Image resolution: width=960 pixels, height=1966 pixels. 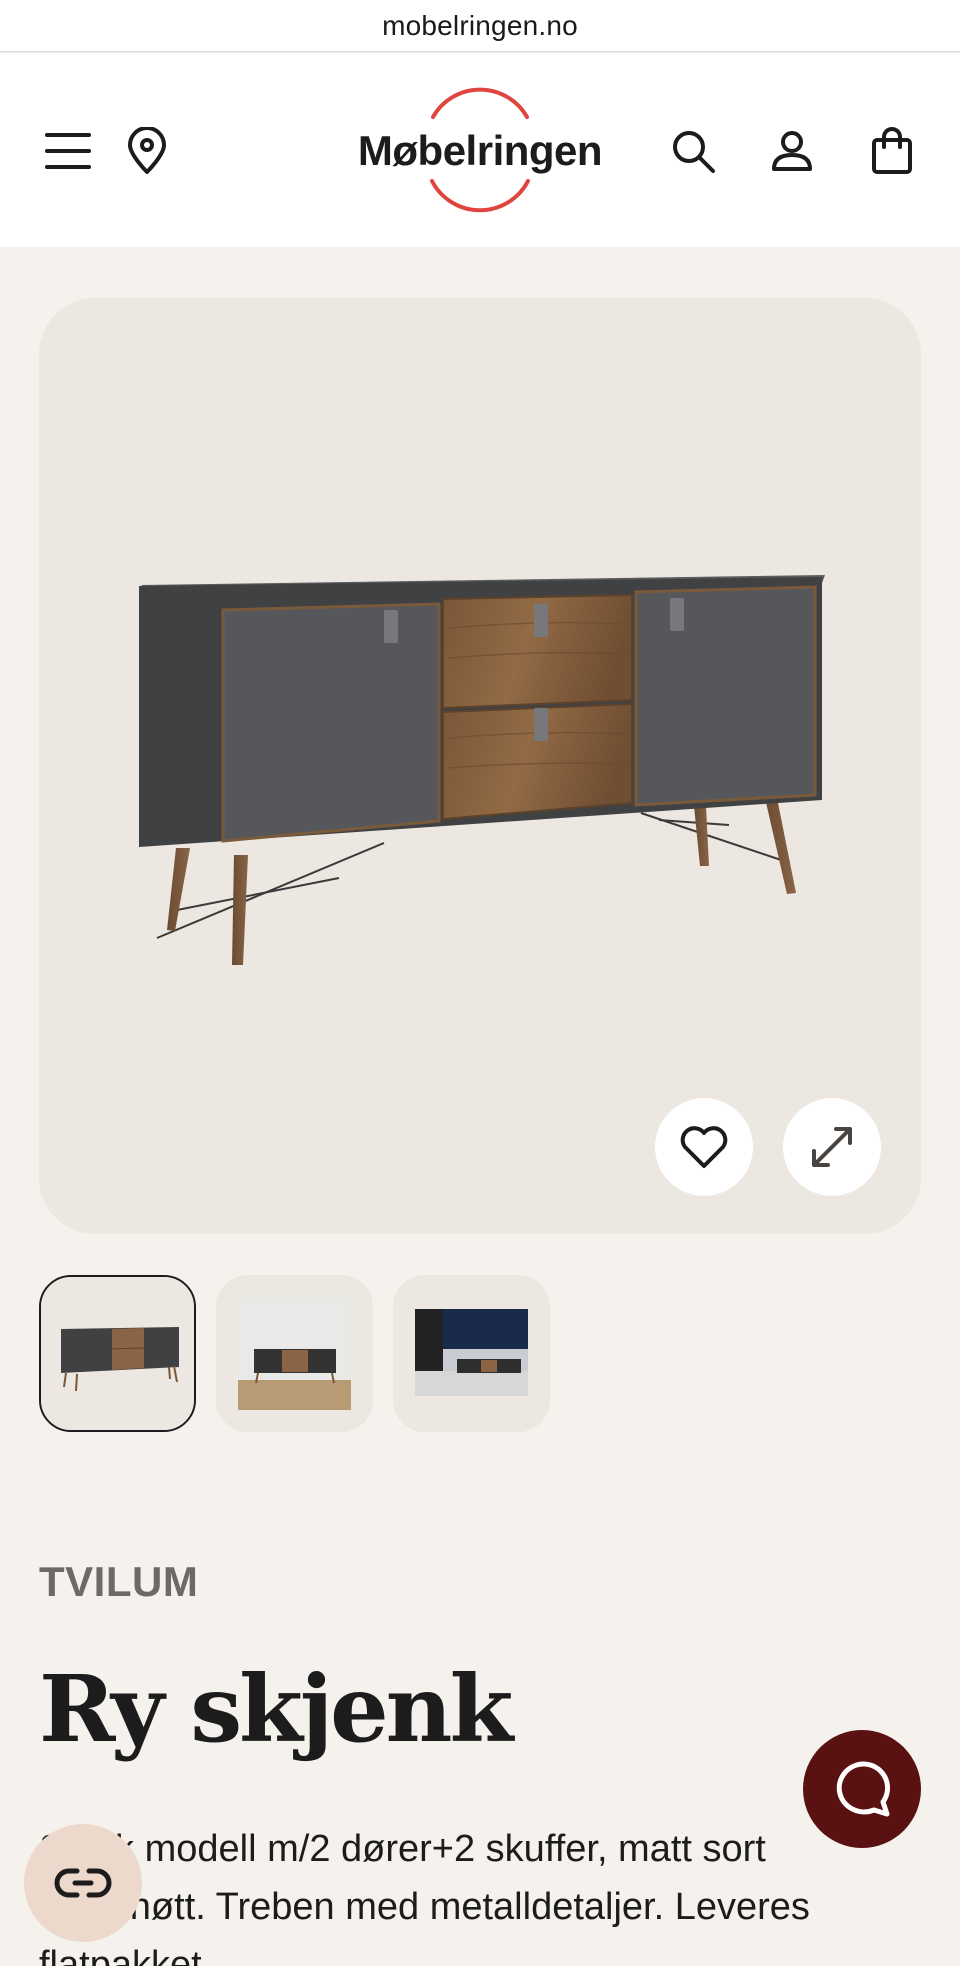 I want to click on chat-bubble-icon, so click(x=863, y=1789).